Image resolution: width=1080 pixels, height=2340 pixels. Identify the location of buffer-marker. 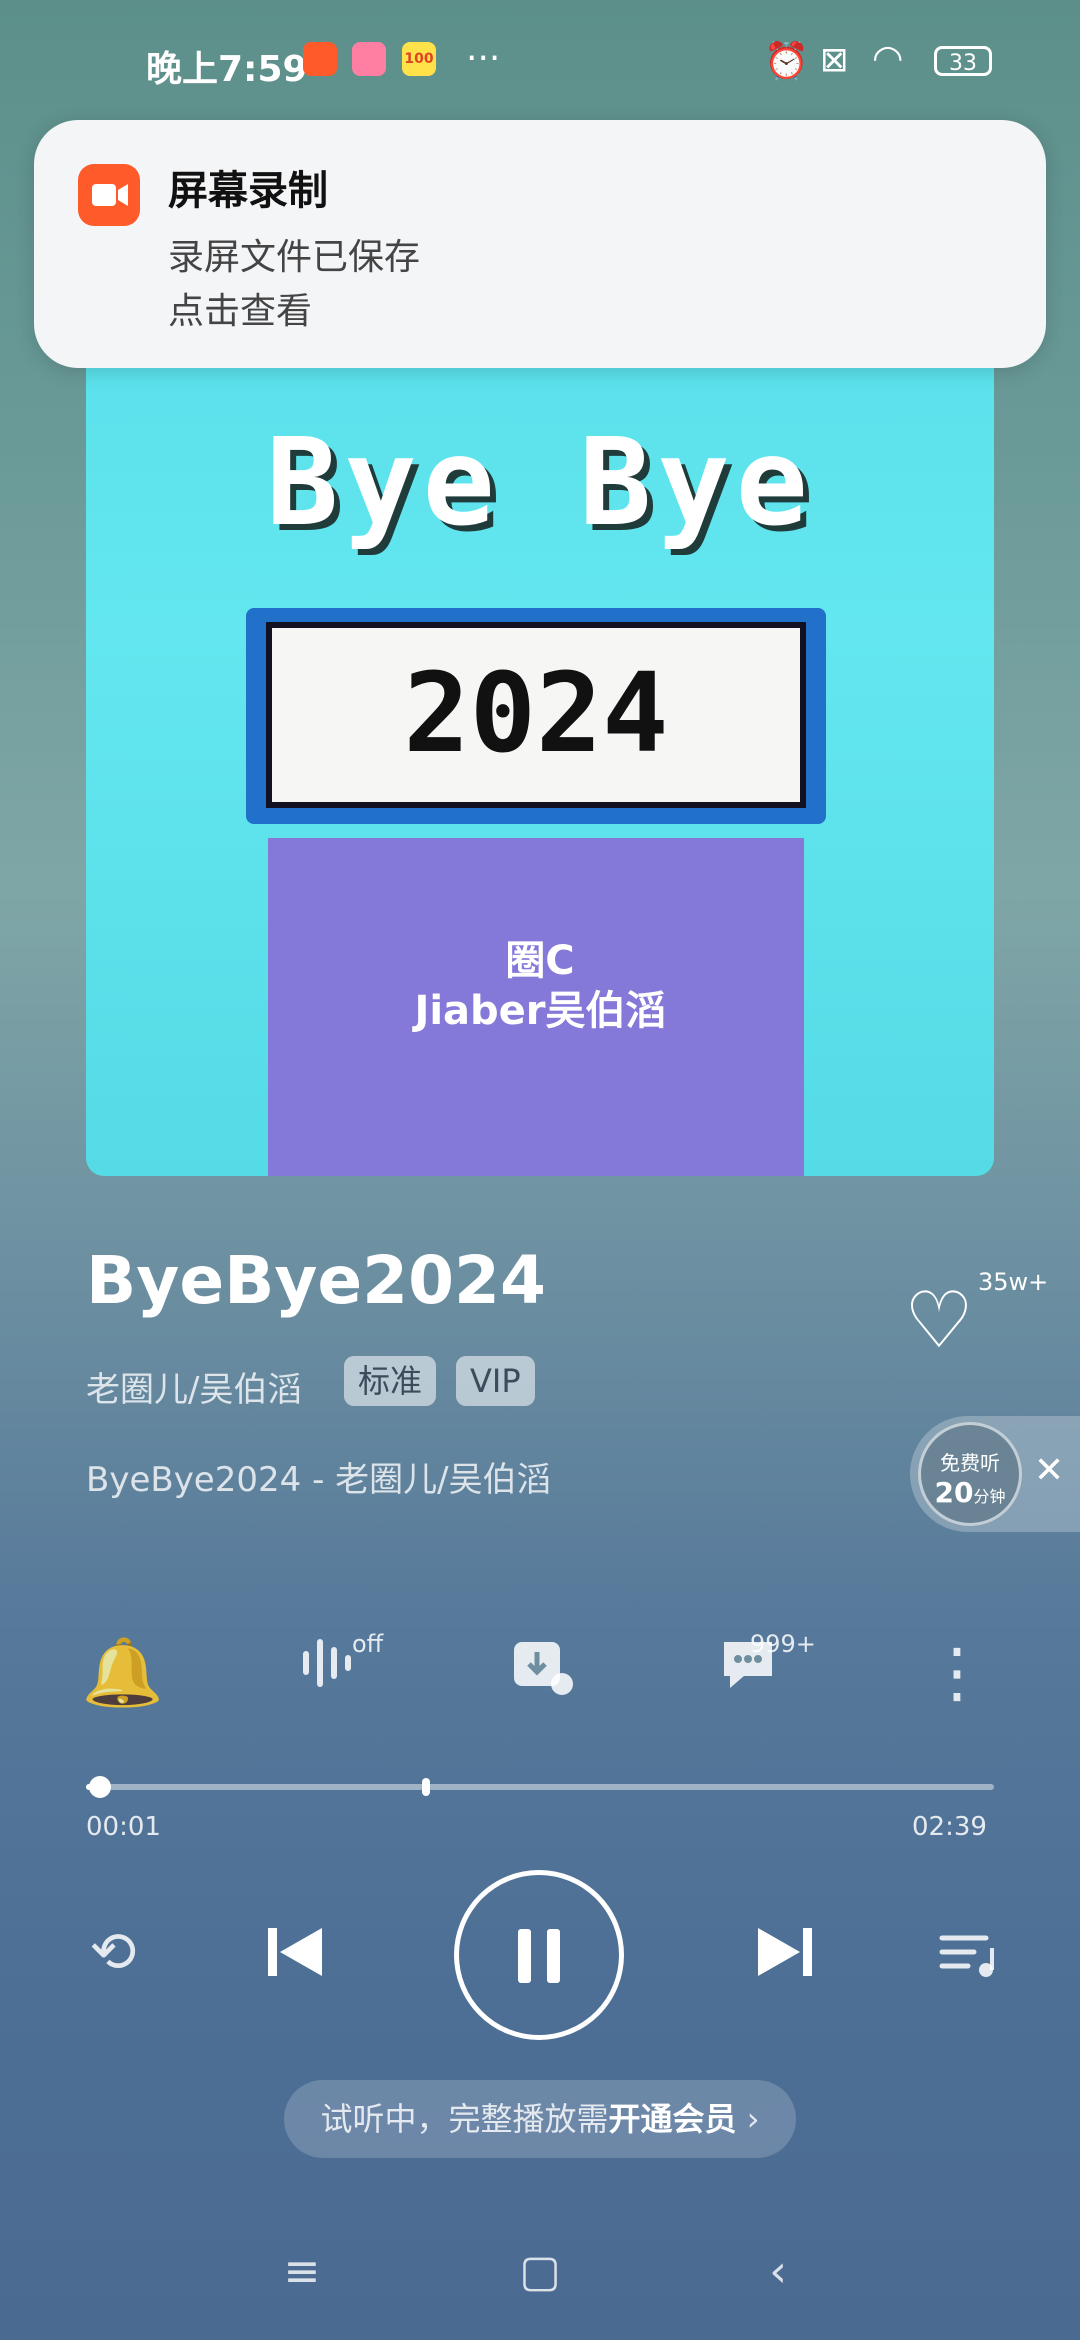
(425, 1787).